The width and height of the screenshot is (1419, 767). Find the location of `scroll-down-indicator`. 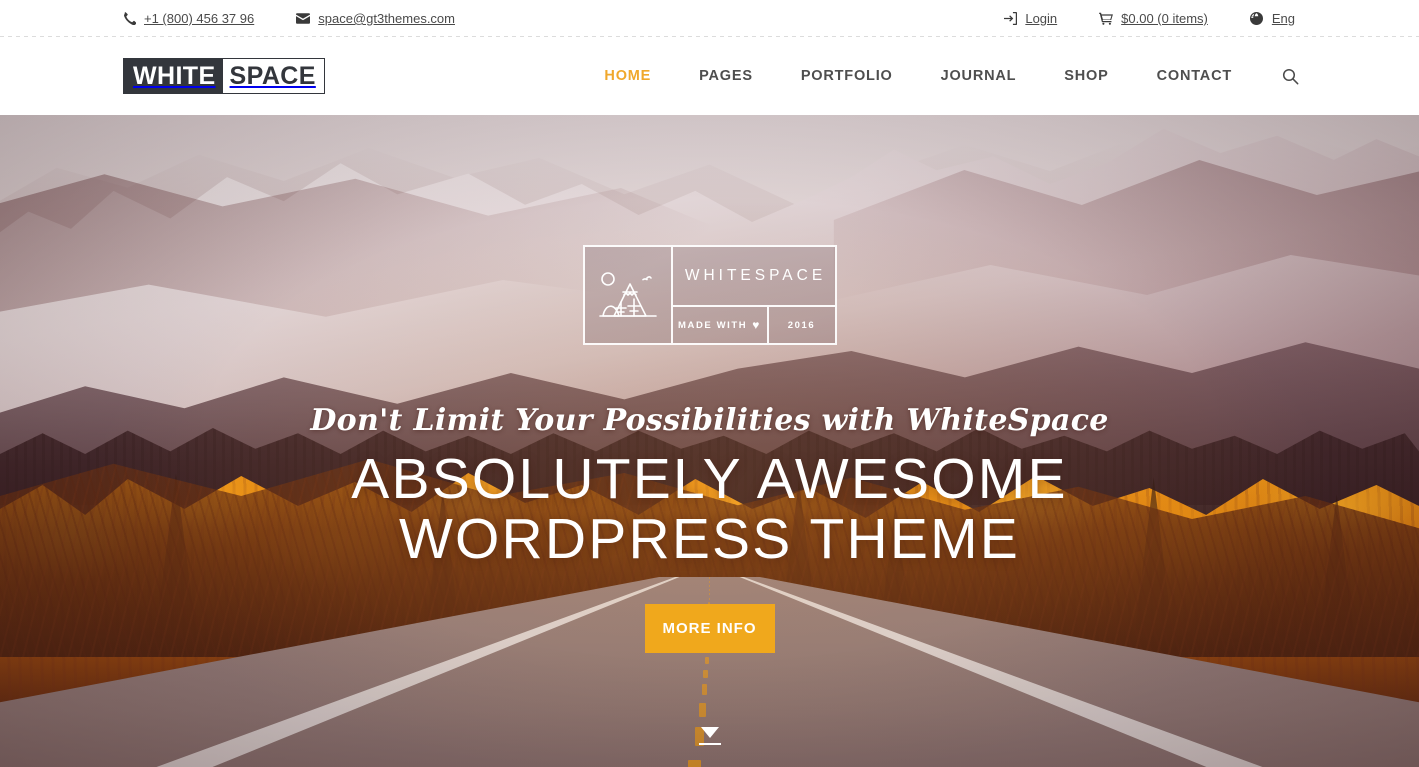

scroll-down-indicator is located at coordinates (709, 736).